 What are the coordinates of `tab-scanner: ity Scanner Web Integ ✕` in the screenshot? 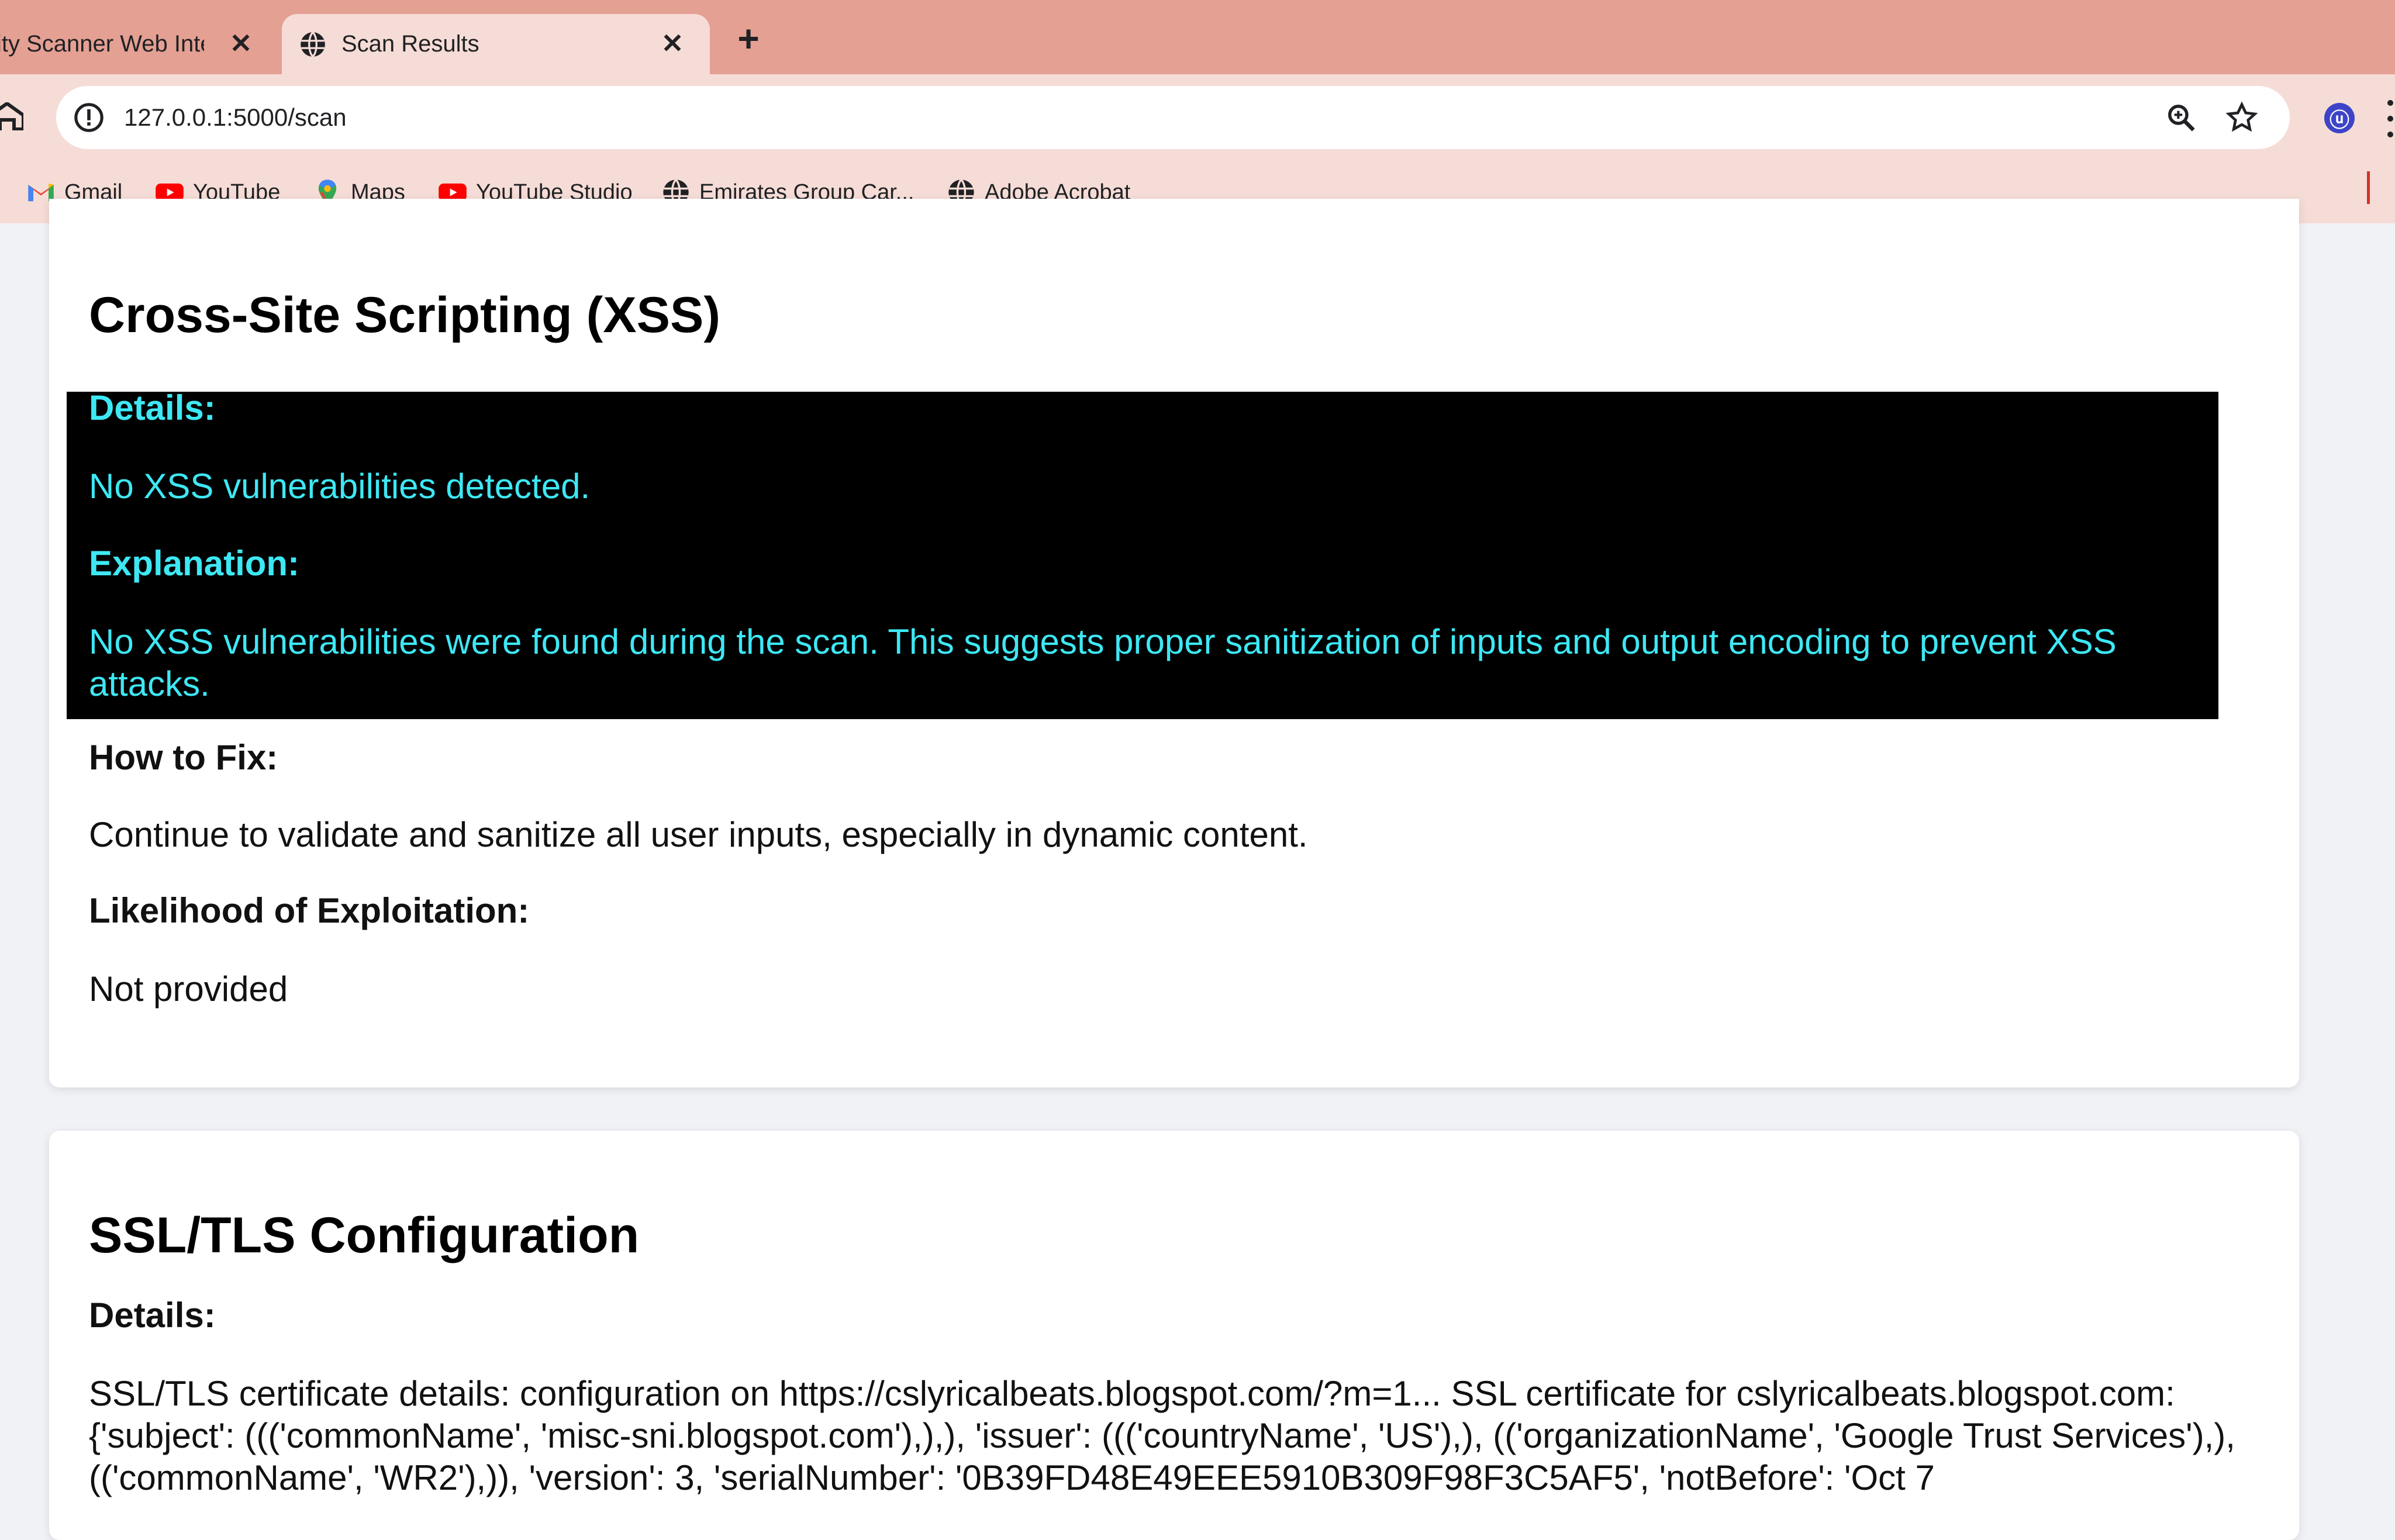 It's located at (138, 44).